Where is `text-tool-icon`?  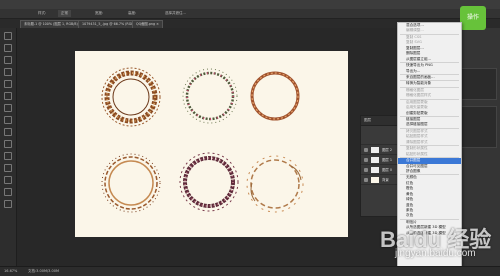 text-tool-icon is located at coordinates (8, 156).